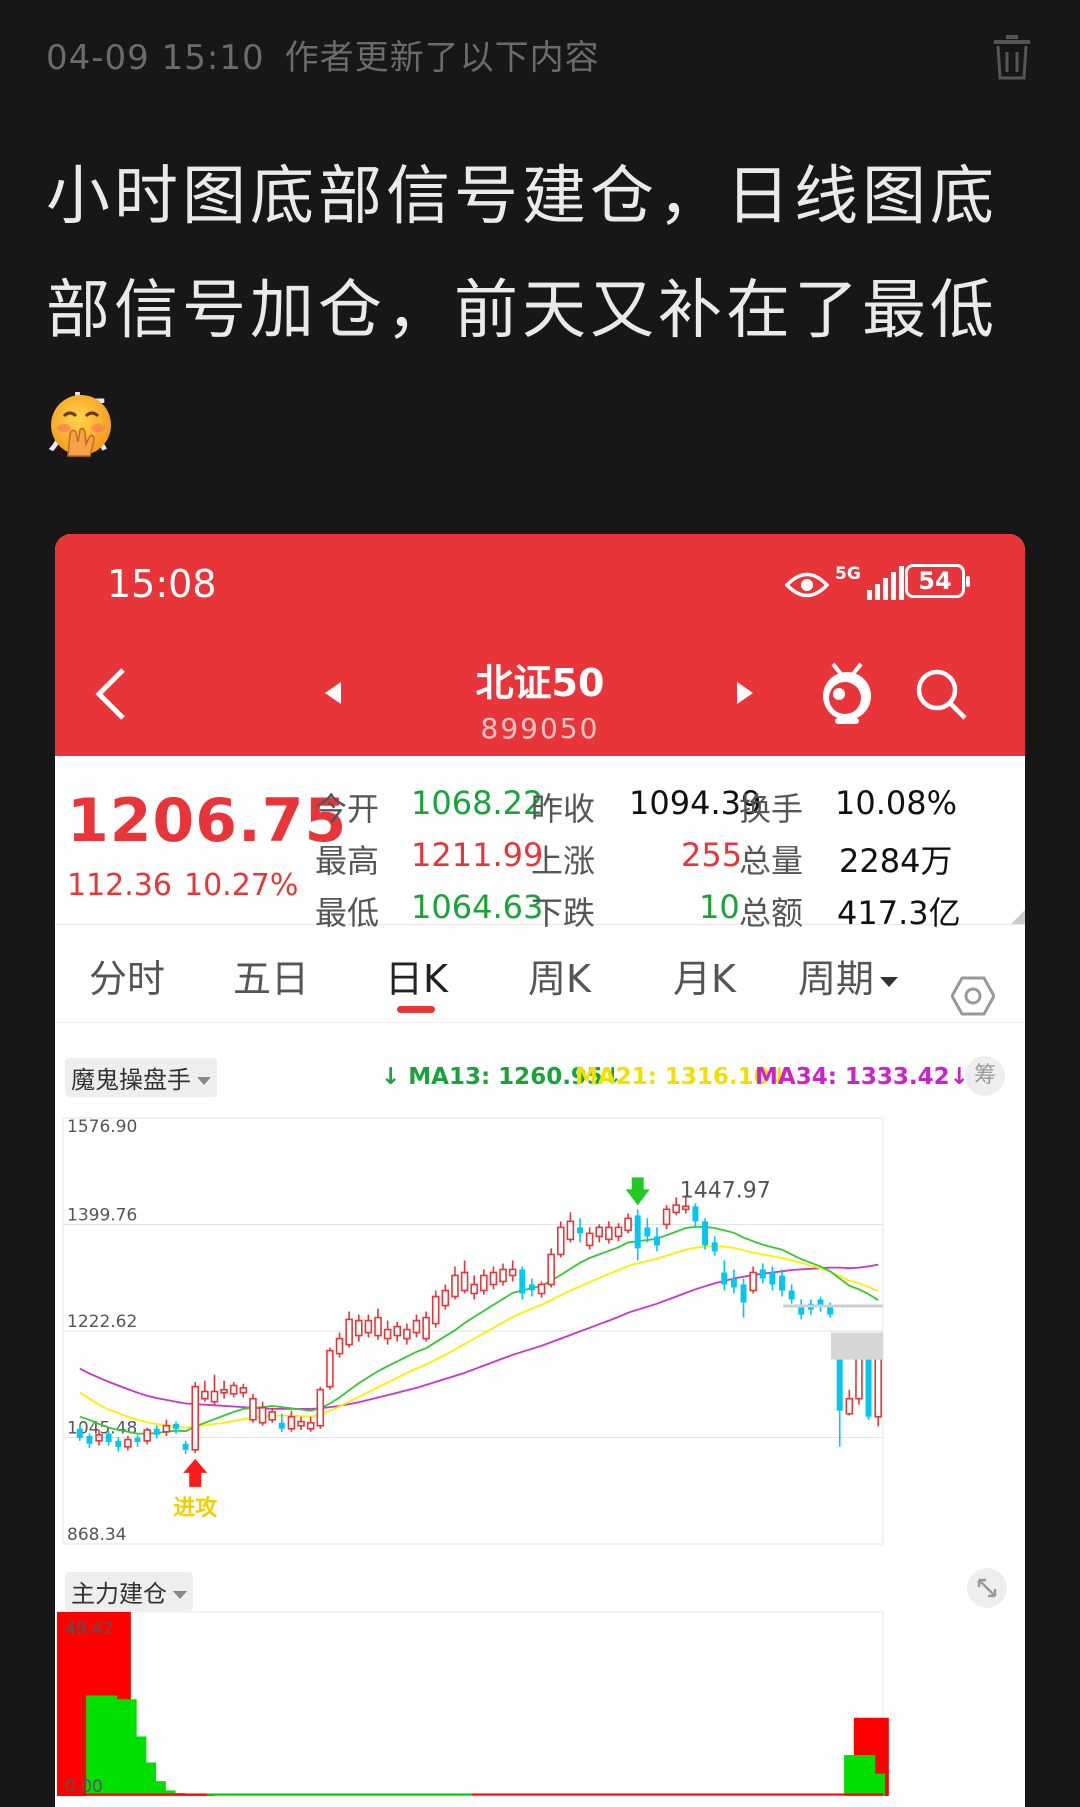 Image resolution: width=1080 pixels, height=1807 pixels. I want to click on assistant-mascot-icon, so click(847, 693).